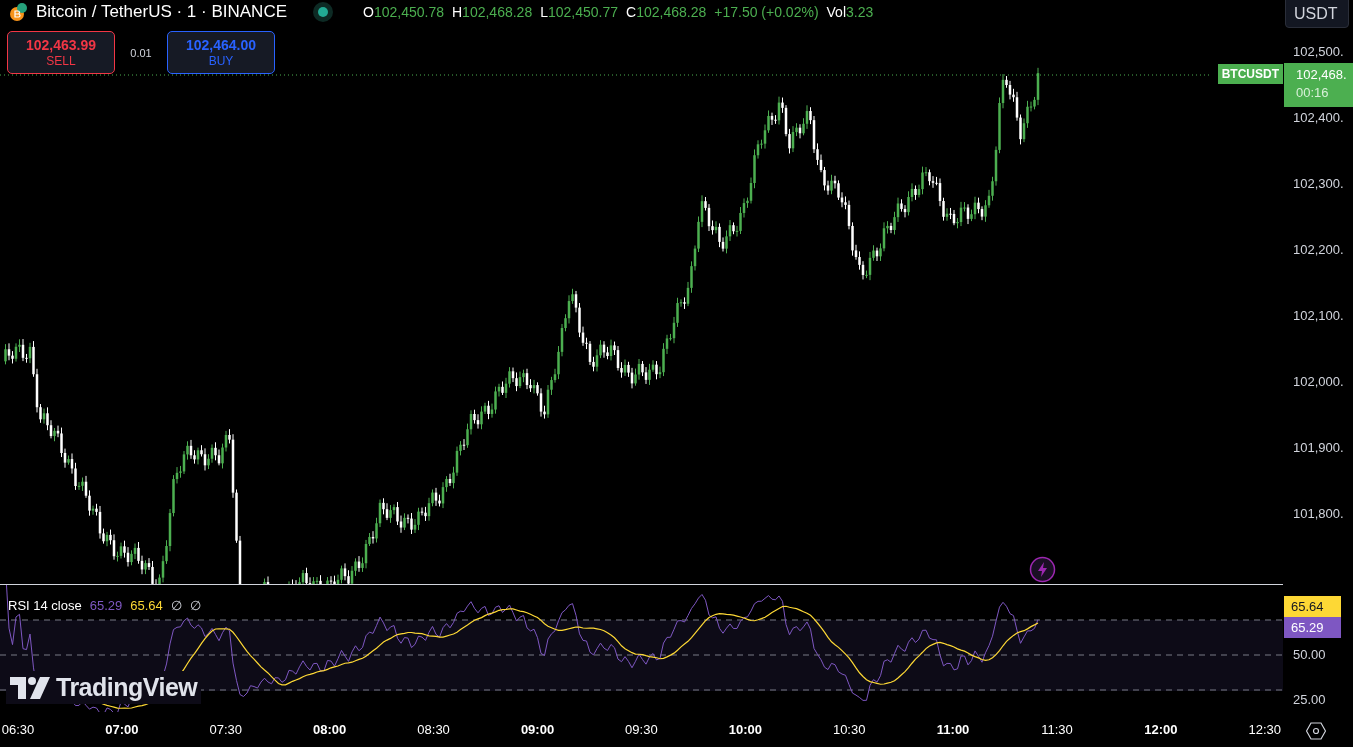 Image resolution: width=1353 pixels, height=747 pixels. What do you see at coordinates (127, 687) in the screenshot?
I see `logo-text: TradingView` at bounding box center [127, 687].